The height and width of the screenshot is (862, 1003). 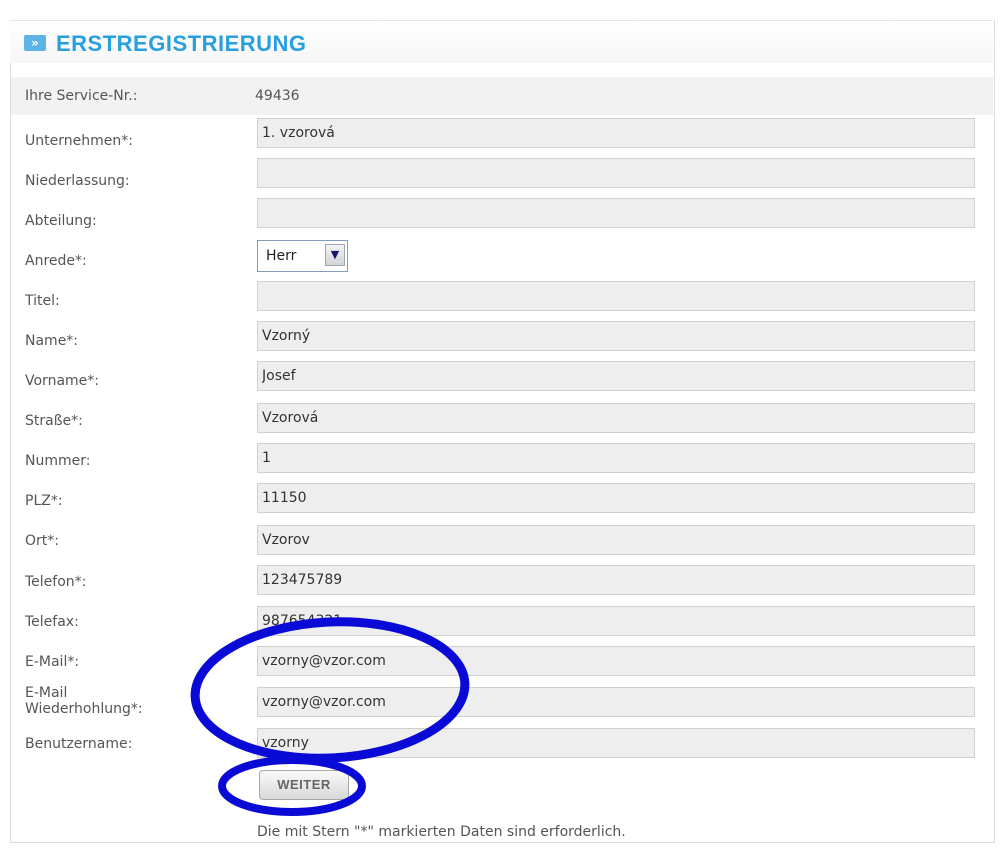 I want to click on annotation-overlay, so click(x=330, y=716).